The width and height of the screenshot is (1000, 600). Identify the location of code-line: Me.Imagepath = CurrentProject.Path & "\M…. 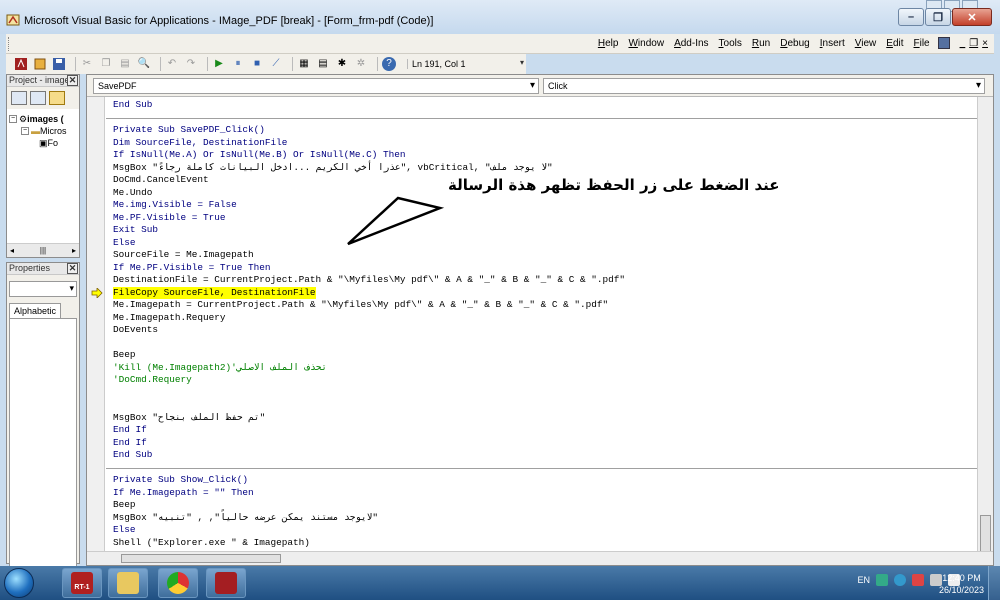
(360, 305).